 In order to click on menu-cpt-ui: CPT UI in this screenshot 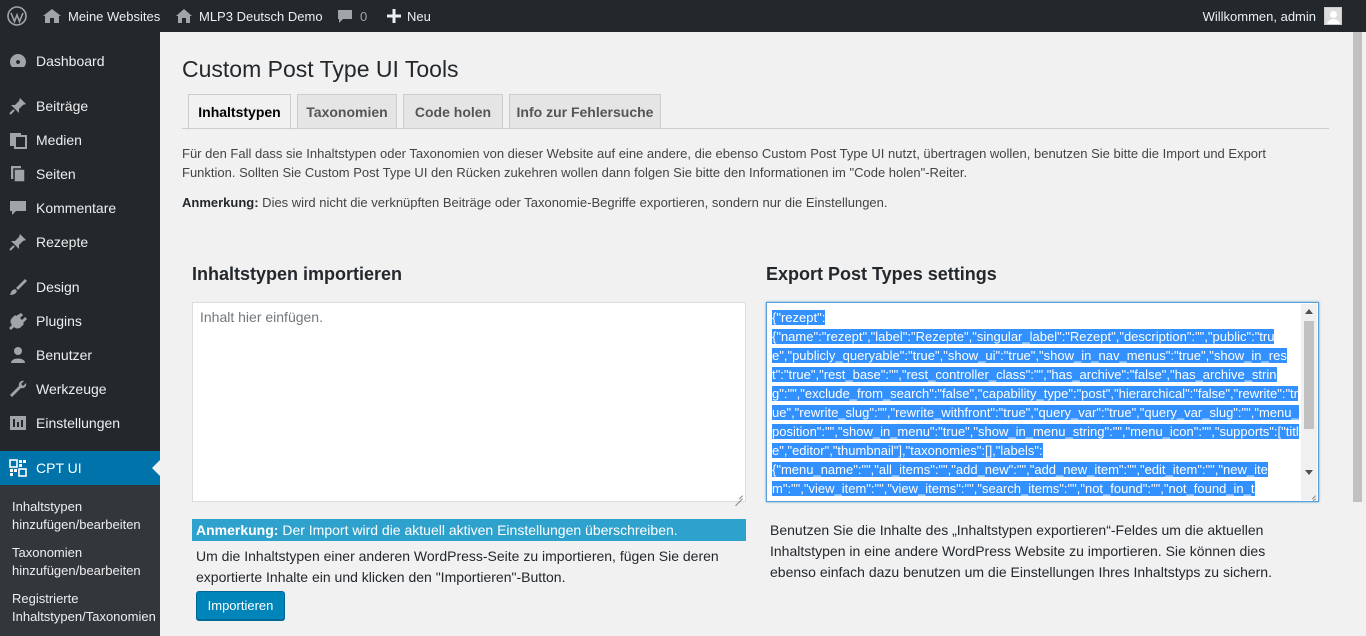, I will do `click(80, 468)`.